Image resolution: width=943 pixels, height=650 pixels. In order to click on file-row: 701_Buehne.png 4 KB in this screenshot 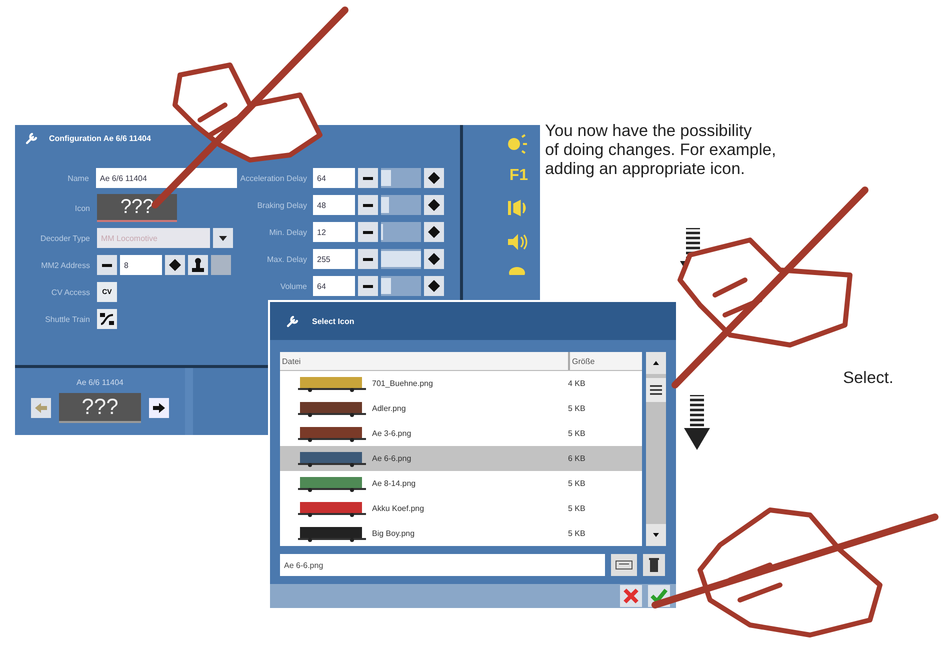, I will do `click(461, 383)`.